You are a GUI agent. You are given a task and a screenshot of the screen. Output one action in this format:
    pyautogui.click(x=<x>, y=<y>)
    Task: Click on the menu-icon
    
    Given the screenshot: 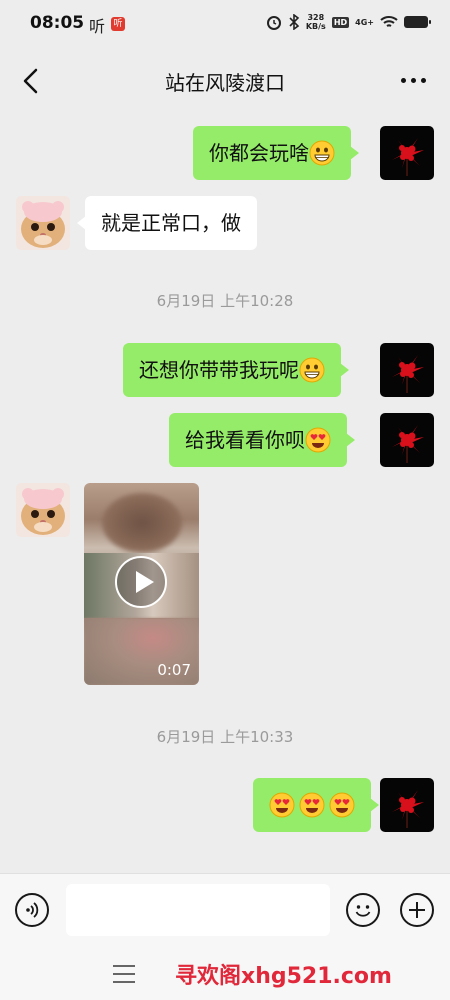 What is the action you would take?
    pyautogui.click(x=124, y=977)
    